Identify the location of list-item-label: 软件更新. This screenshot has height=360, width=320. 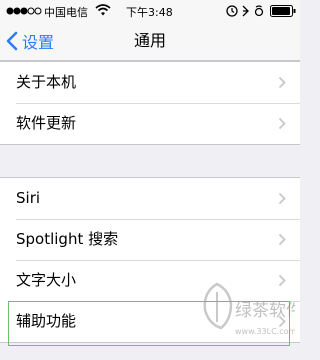
(46, 123).